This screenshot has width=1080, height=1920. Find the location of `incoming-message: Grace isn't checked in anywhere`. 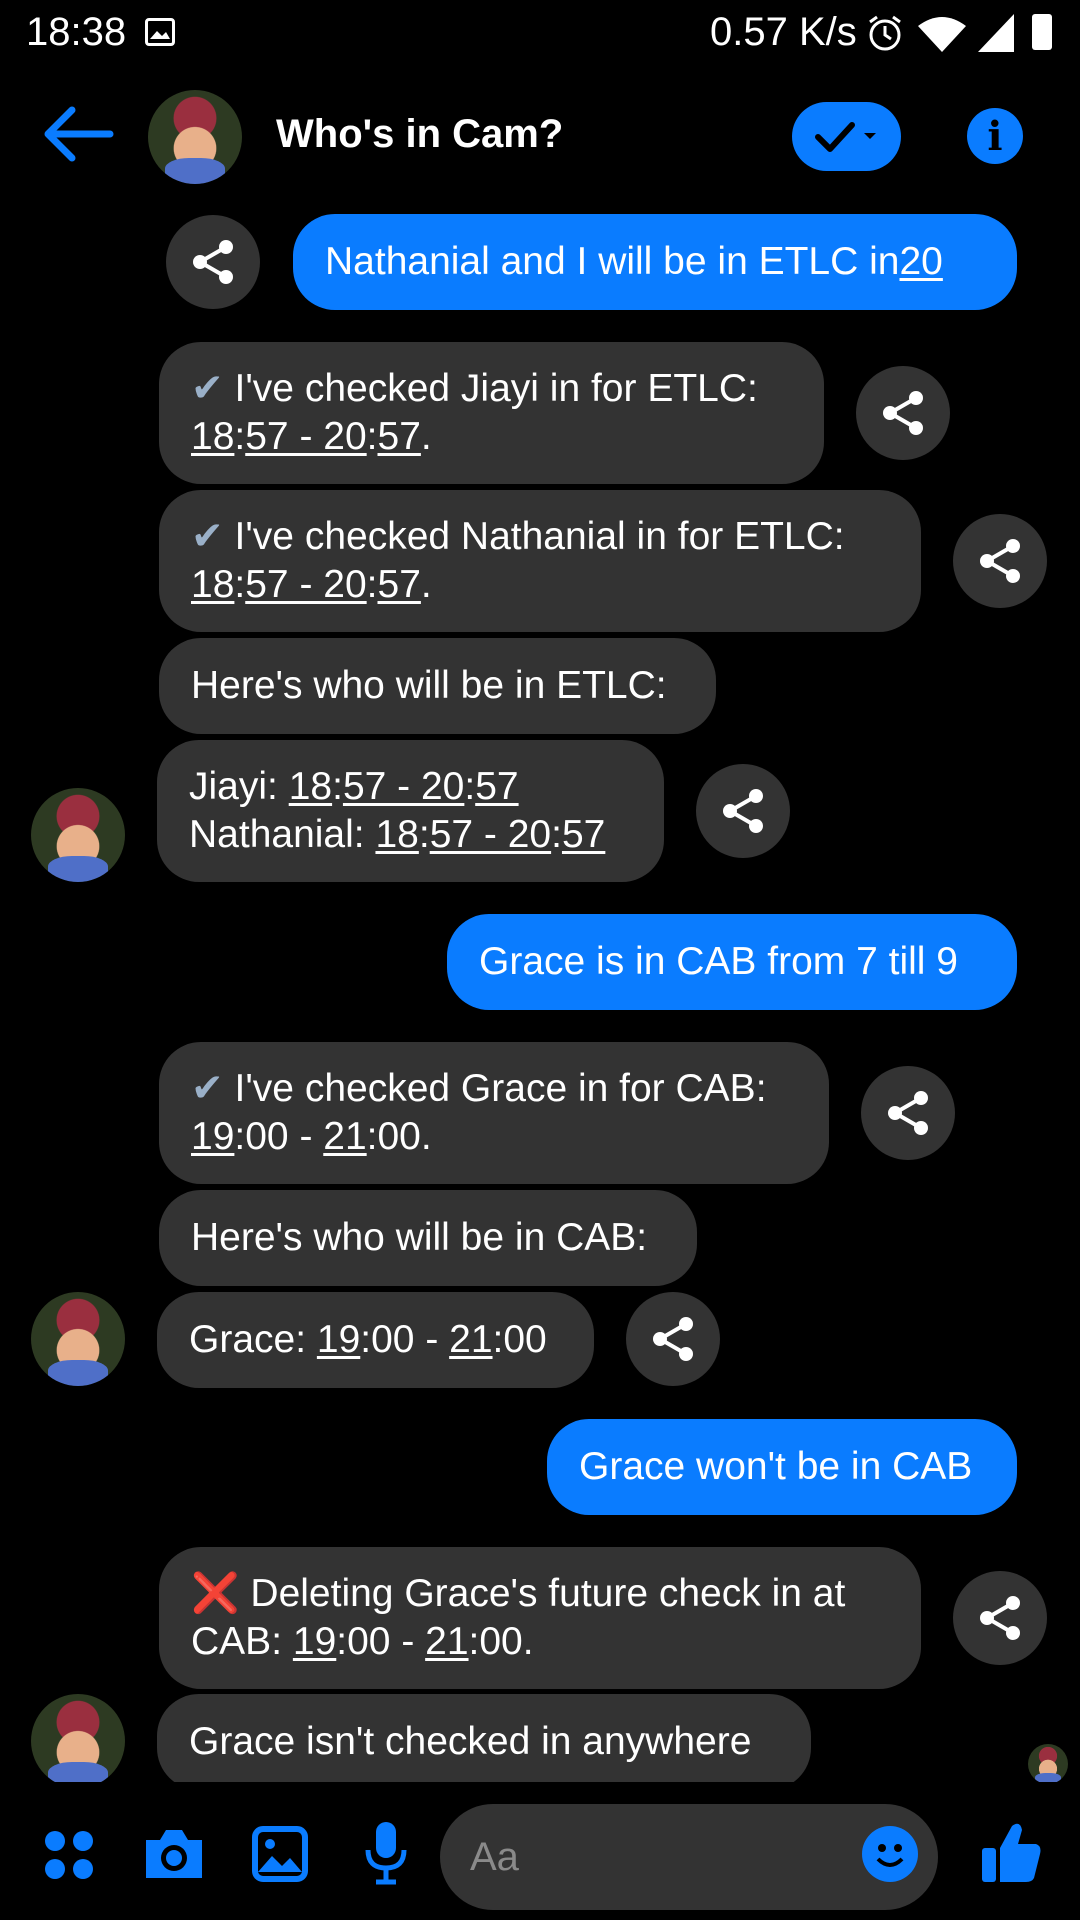

incoming-message: Grace isn't checked in anywhere is located at coordinates (484, 1738).